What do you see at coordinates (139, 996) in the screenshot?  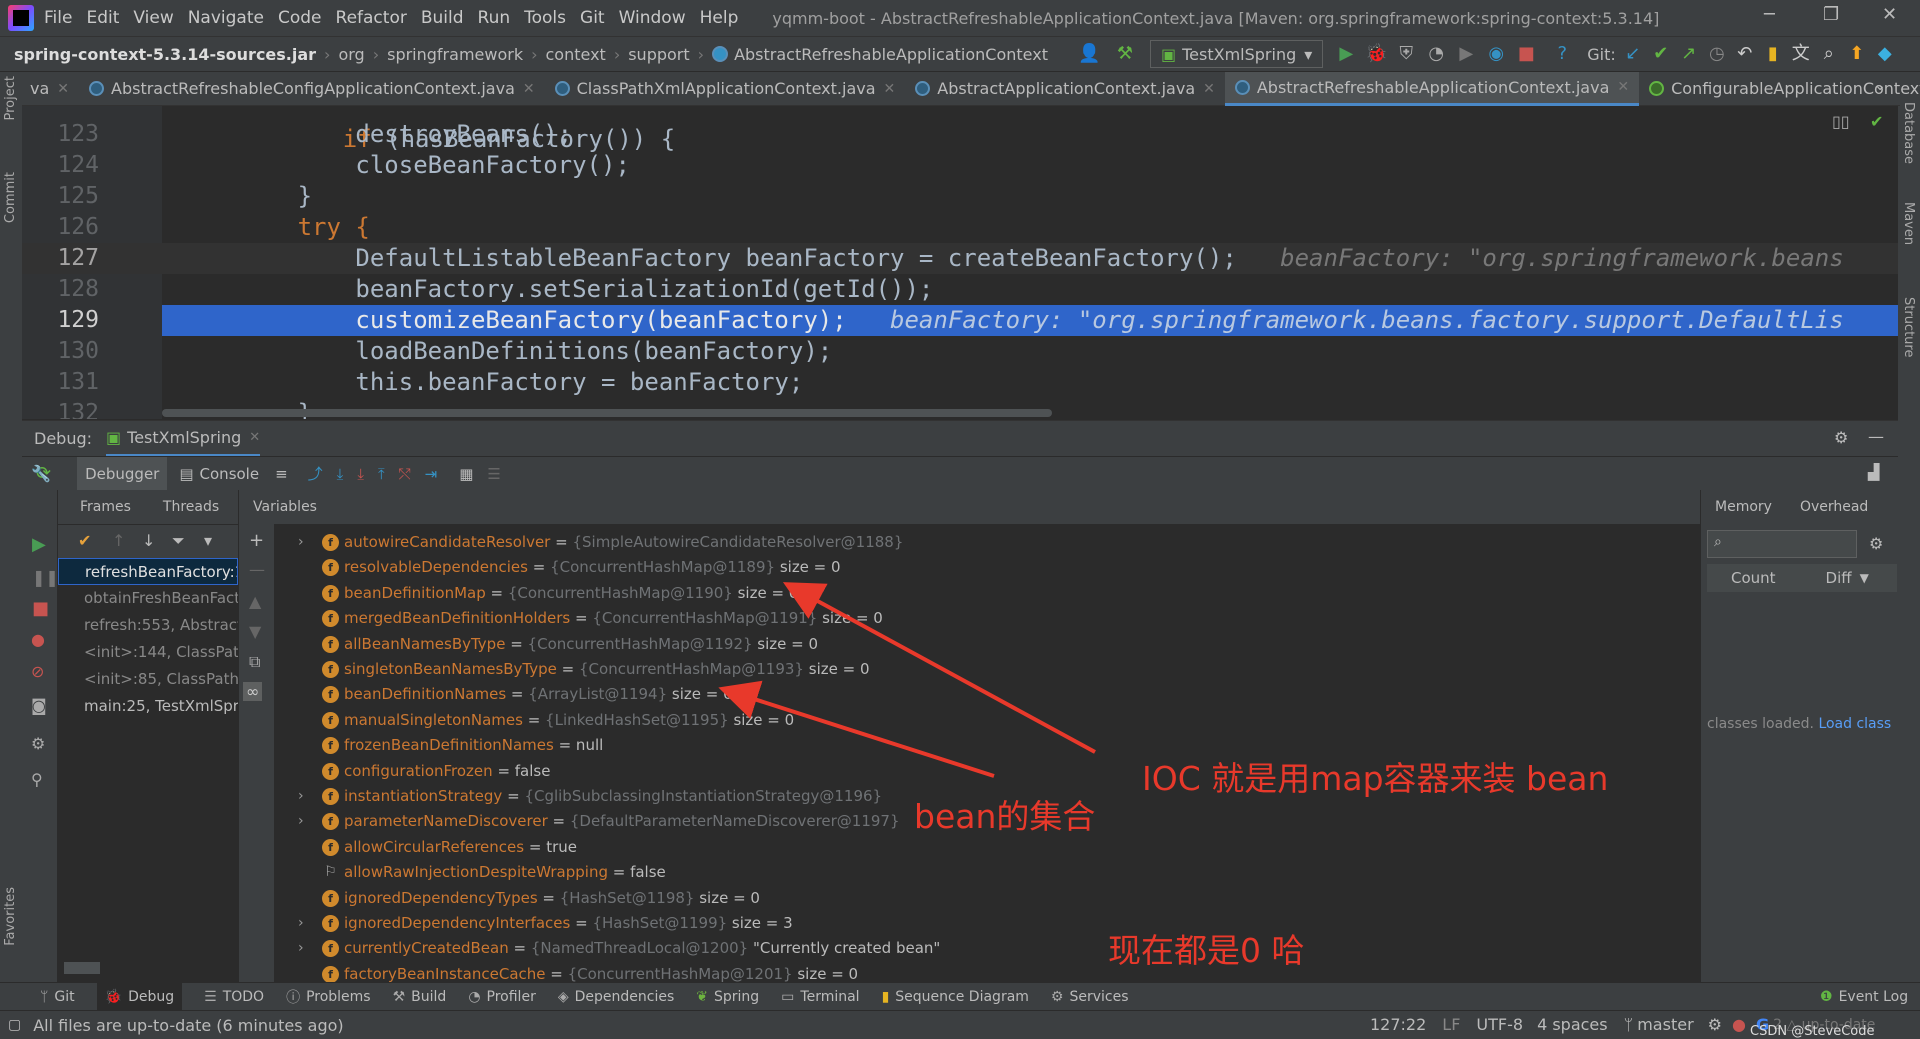 I see `tool-debug: 🐞 Debug` at bounding box center [139, 996].